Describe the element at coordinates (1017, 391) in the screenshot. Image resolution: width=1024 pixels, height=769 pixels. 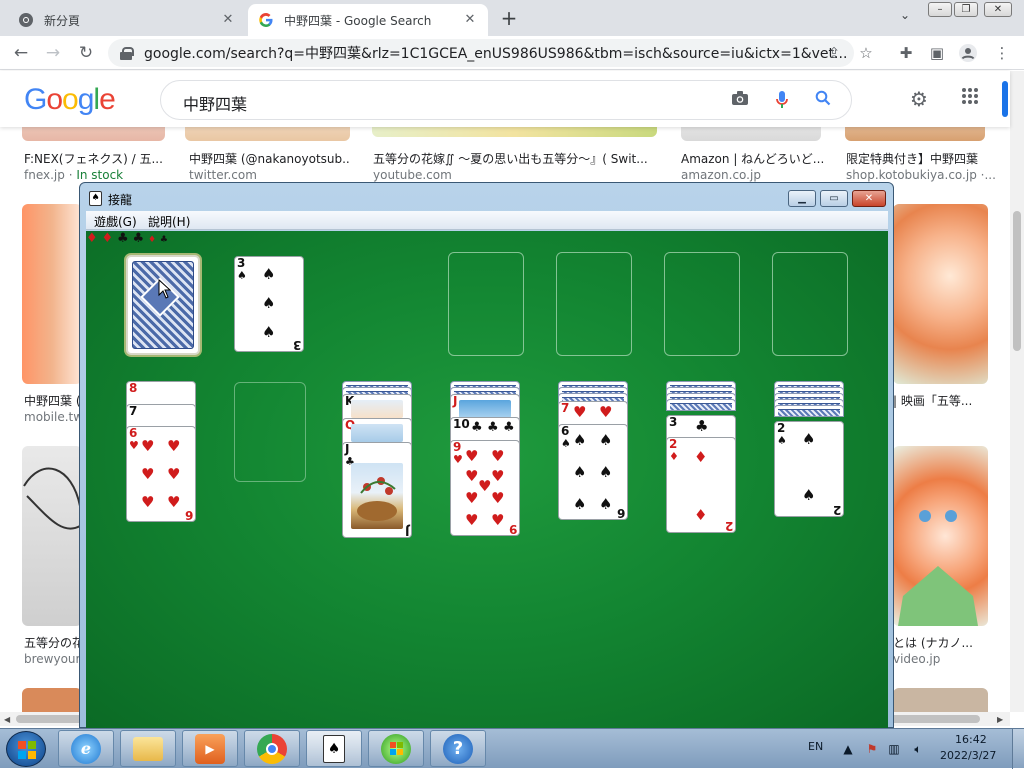
I see `vertical-scrollbar` at that location.